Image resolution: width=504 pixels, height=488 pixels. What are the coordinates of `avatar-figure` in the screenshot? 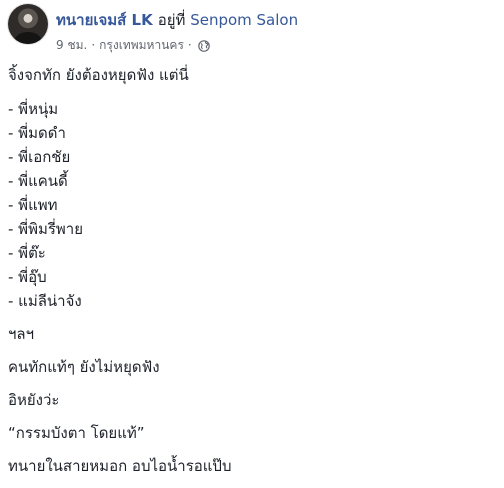 It's located at (28, 38).